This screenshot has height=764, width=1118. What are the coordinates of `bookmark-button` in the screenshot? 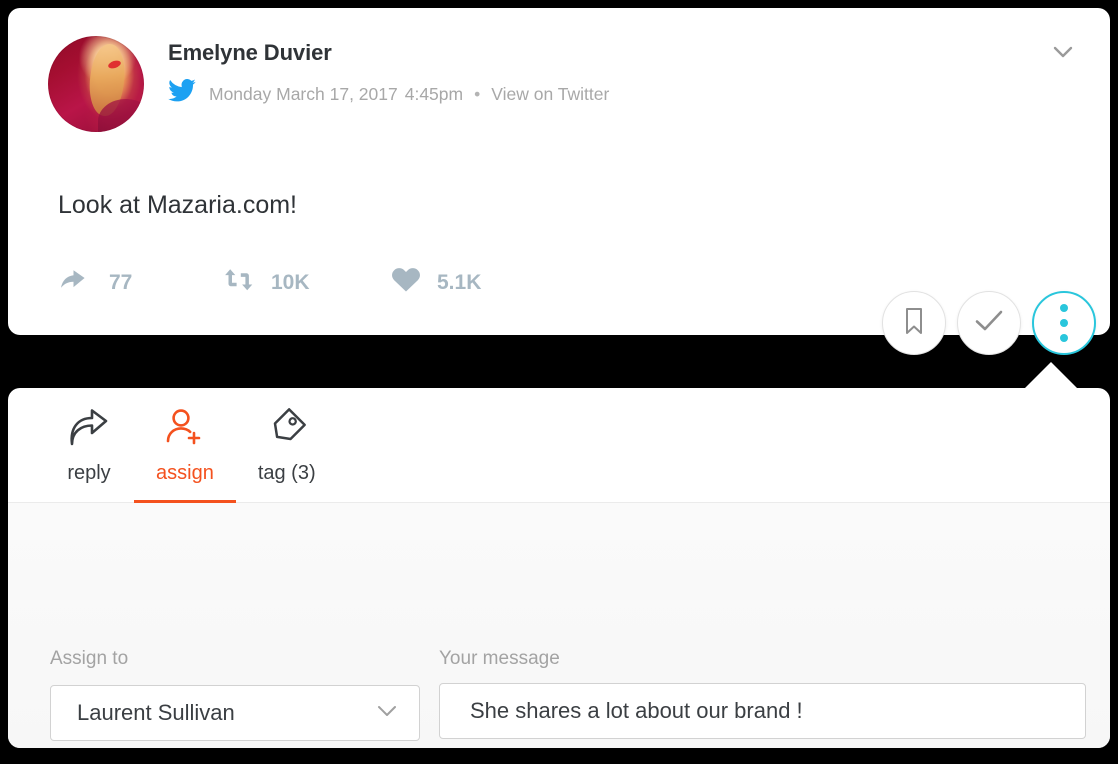 It's located at (914, 323).